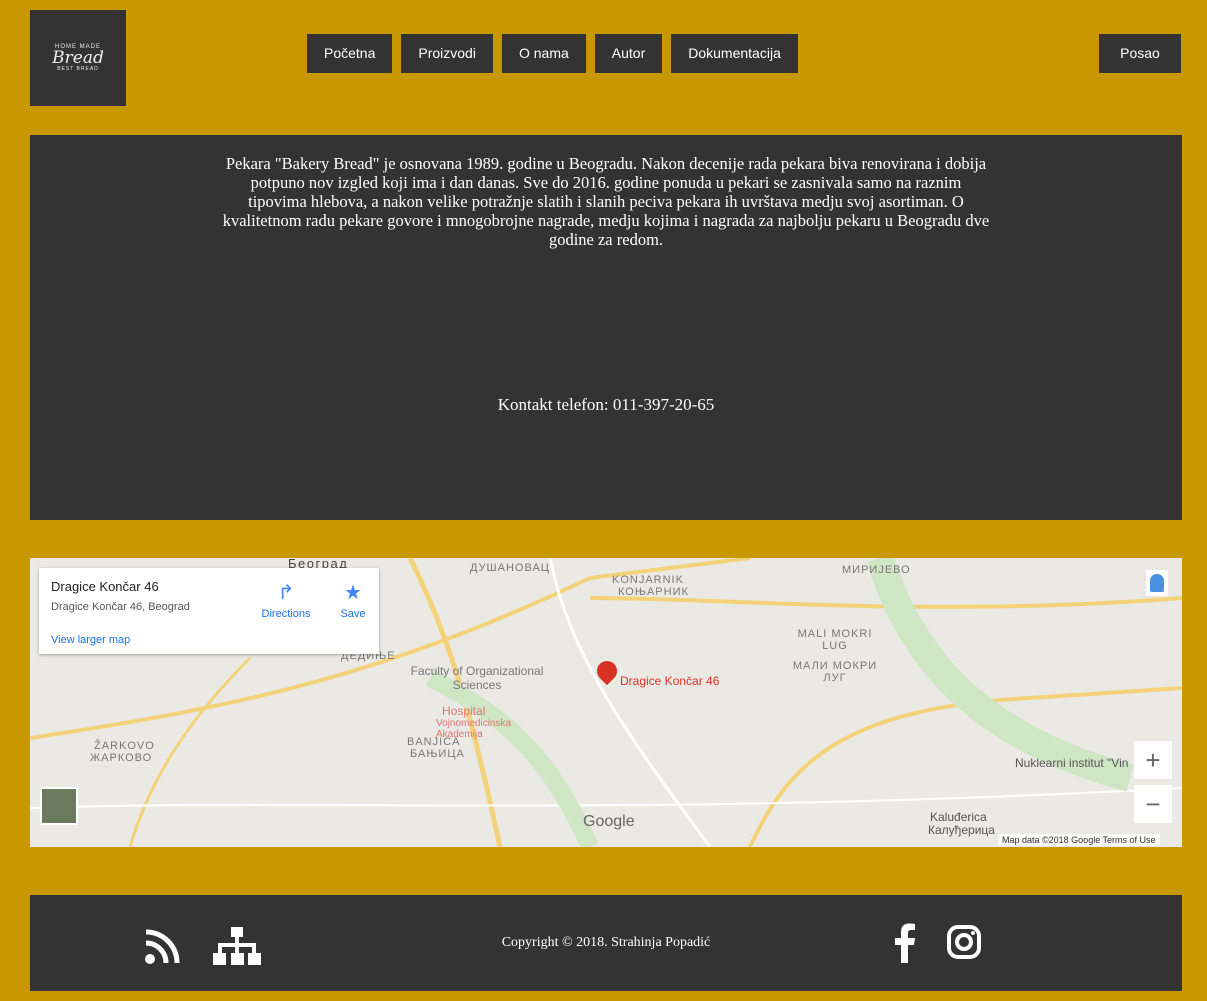 The image size is (1207, 1001). I want to click on nav-autor: Autor, so click(628, 53).